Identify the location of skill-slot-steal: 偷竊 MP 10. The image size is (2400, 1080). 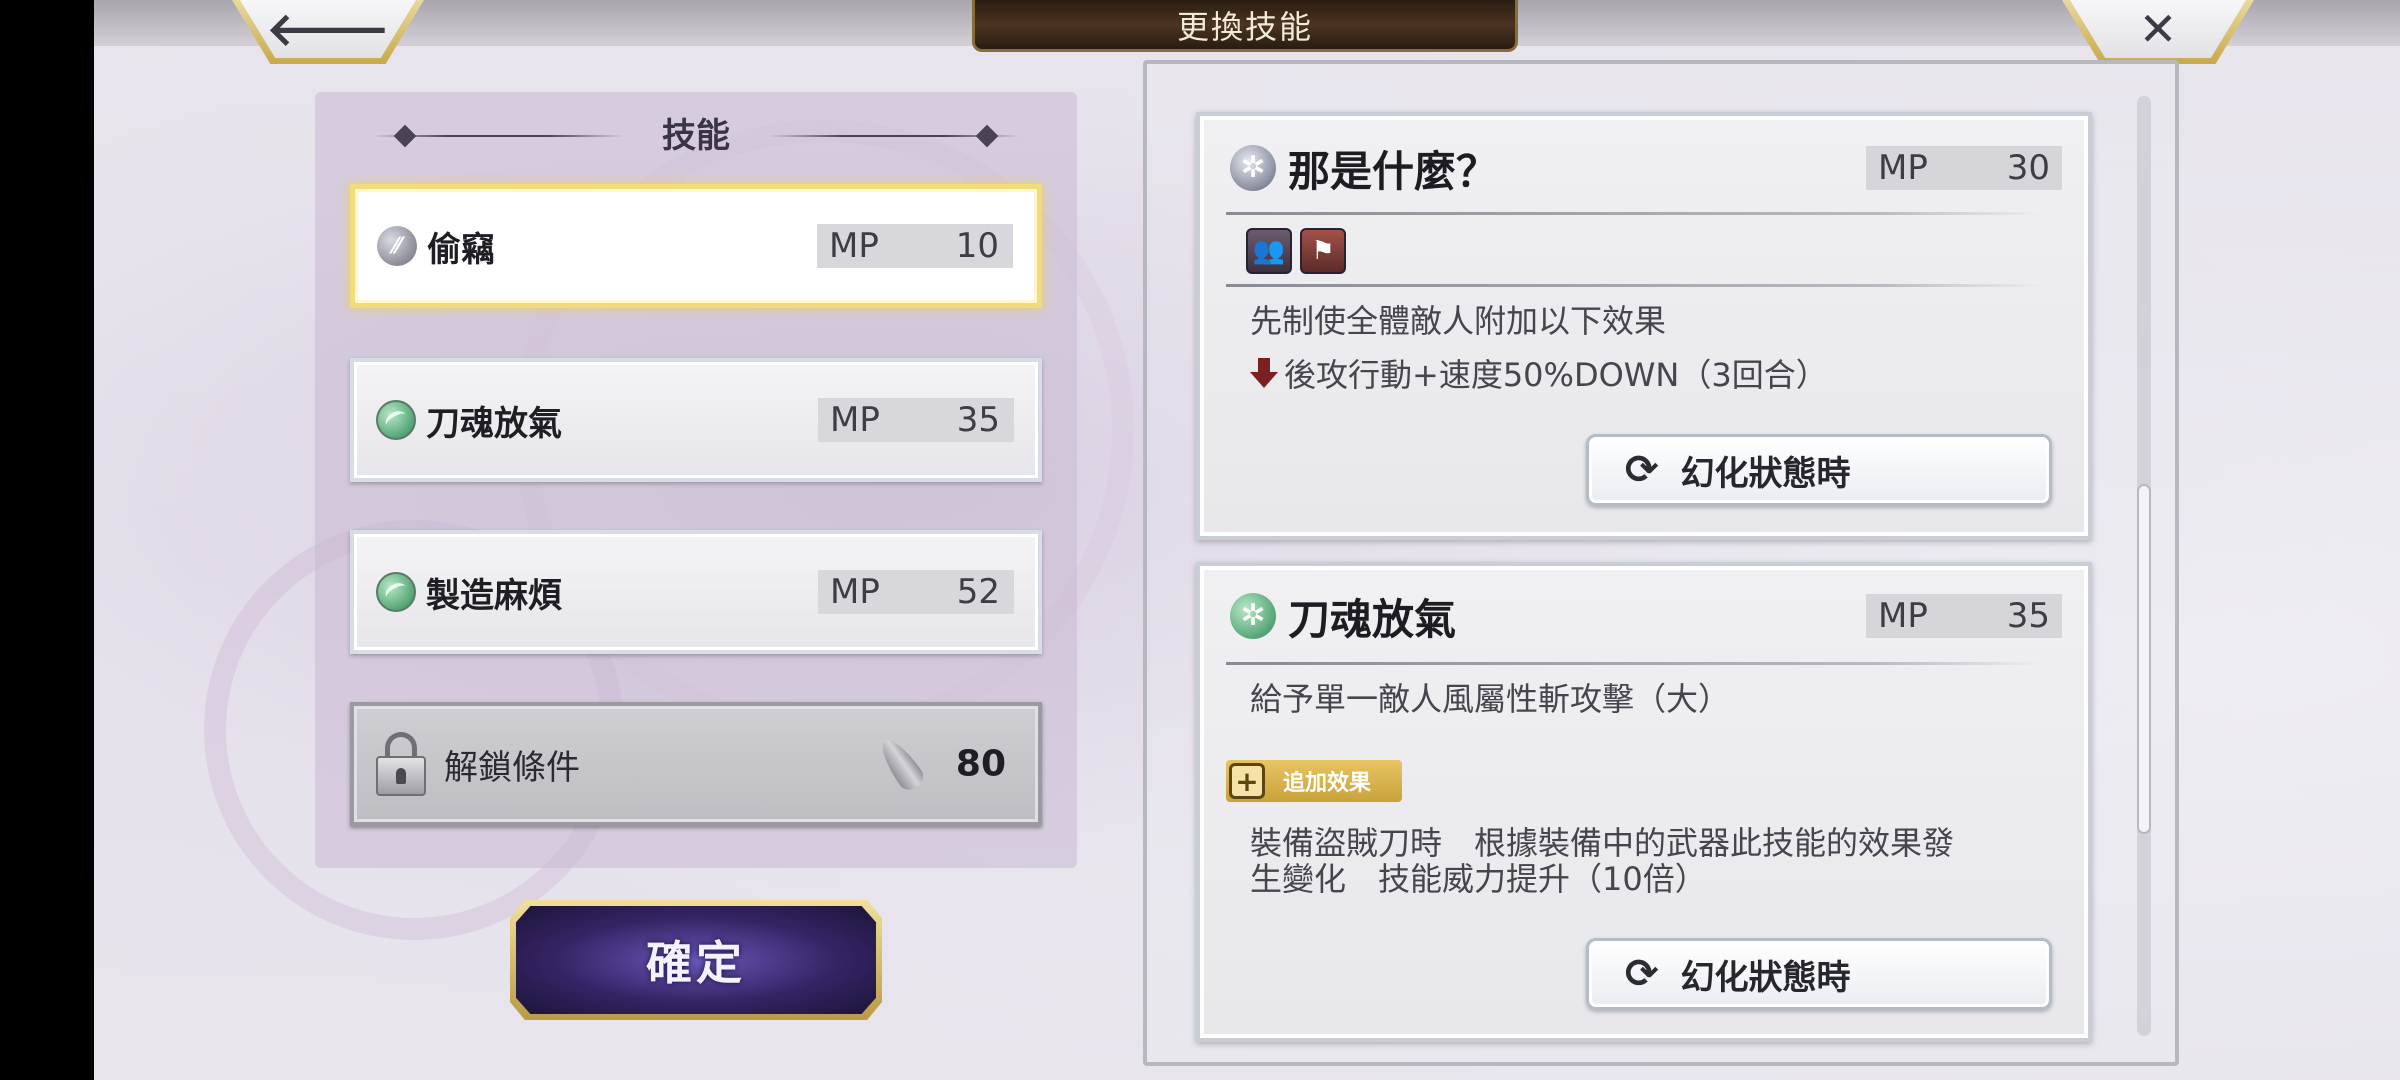
(696, 246).